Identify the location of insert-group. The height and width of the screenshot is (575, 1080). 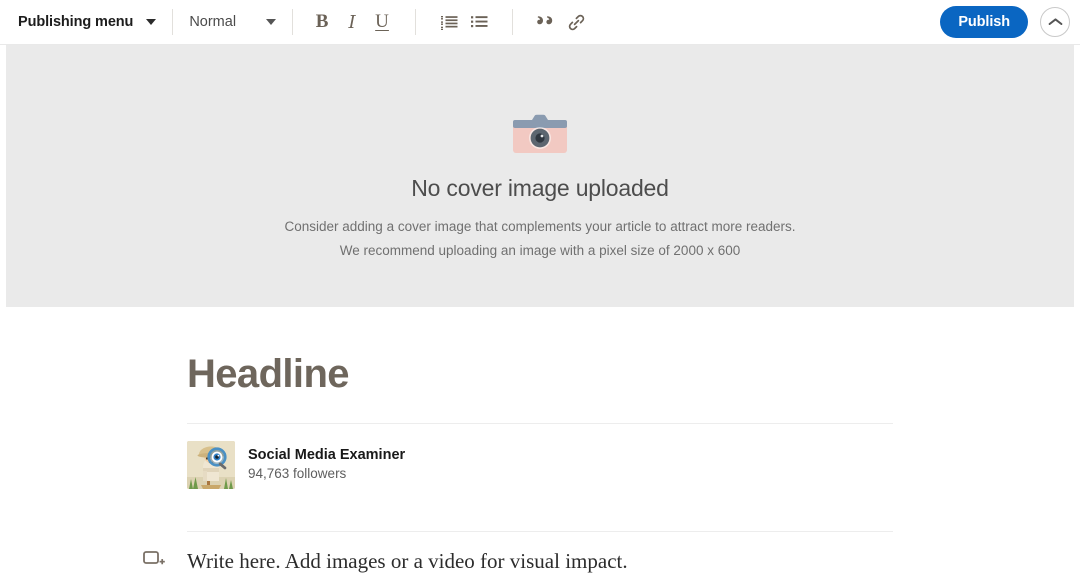
(561, 22).